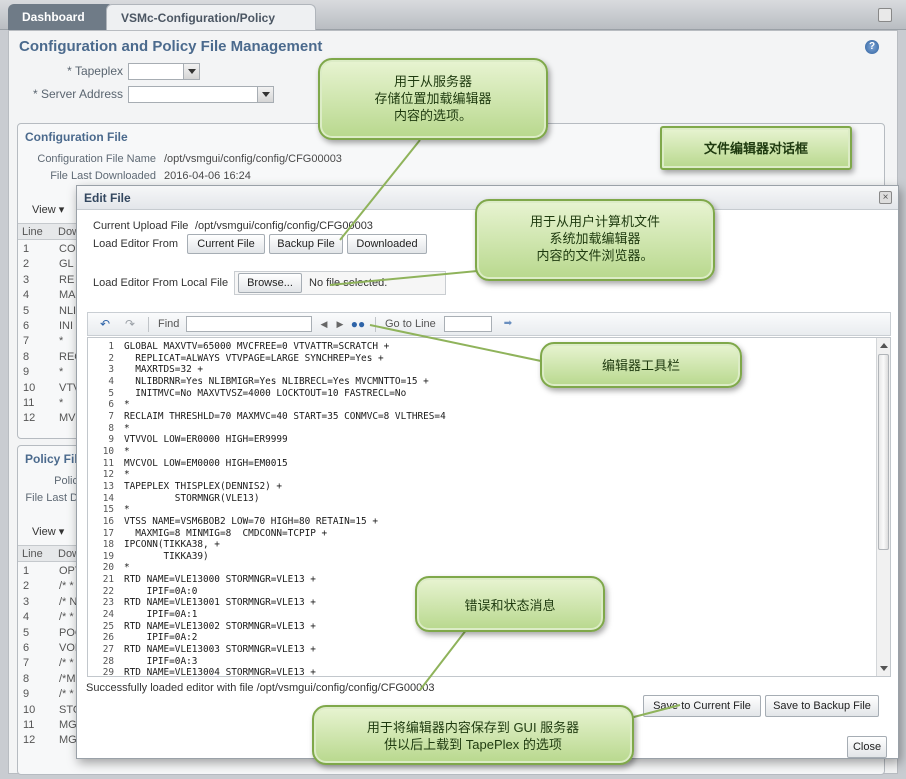  Describe the element at coordinates (161, 614) in the screenshot. I see `line-text: IPIF=0A:1` at that location.